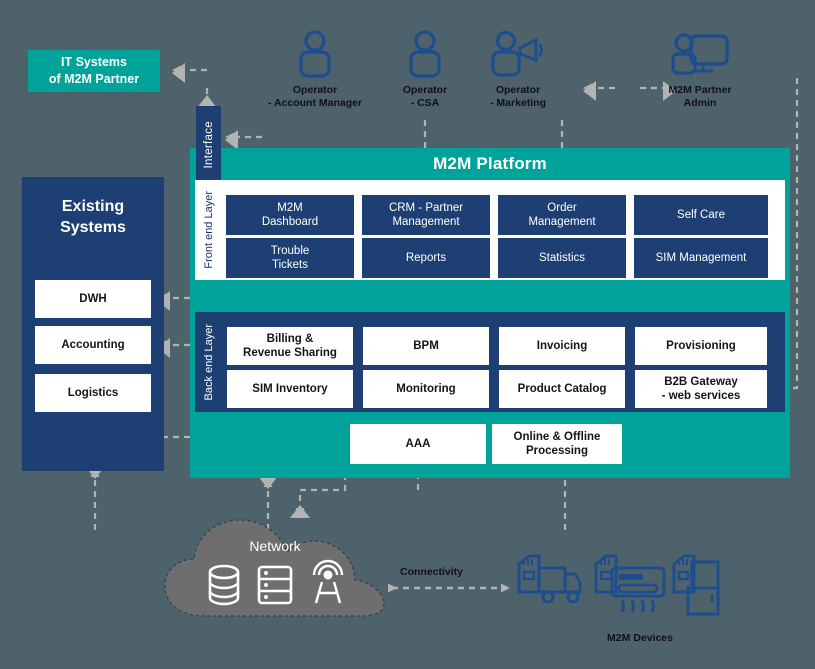  I want to click on actor-operator-csa: Operator - CSA, so click(425, 69).